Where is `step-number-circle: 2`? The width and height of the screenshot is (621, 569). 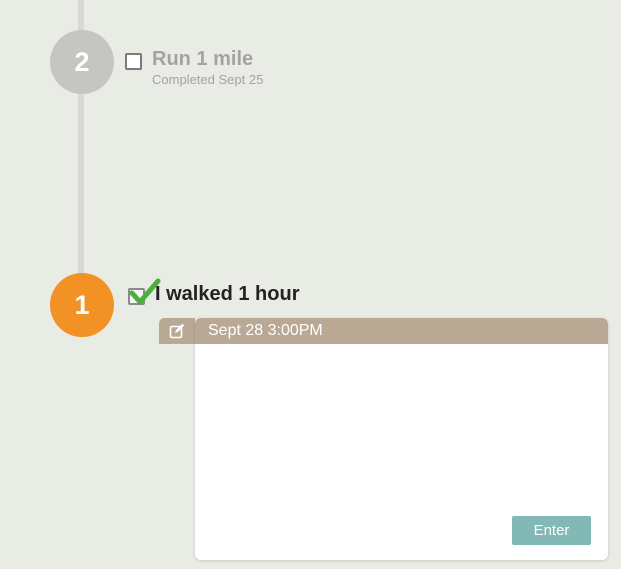
step-number-circle: 2 is located at coordinates (82, 62).